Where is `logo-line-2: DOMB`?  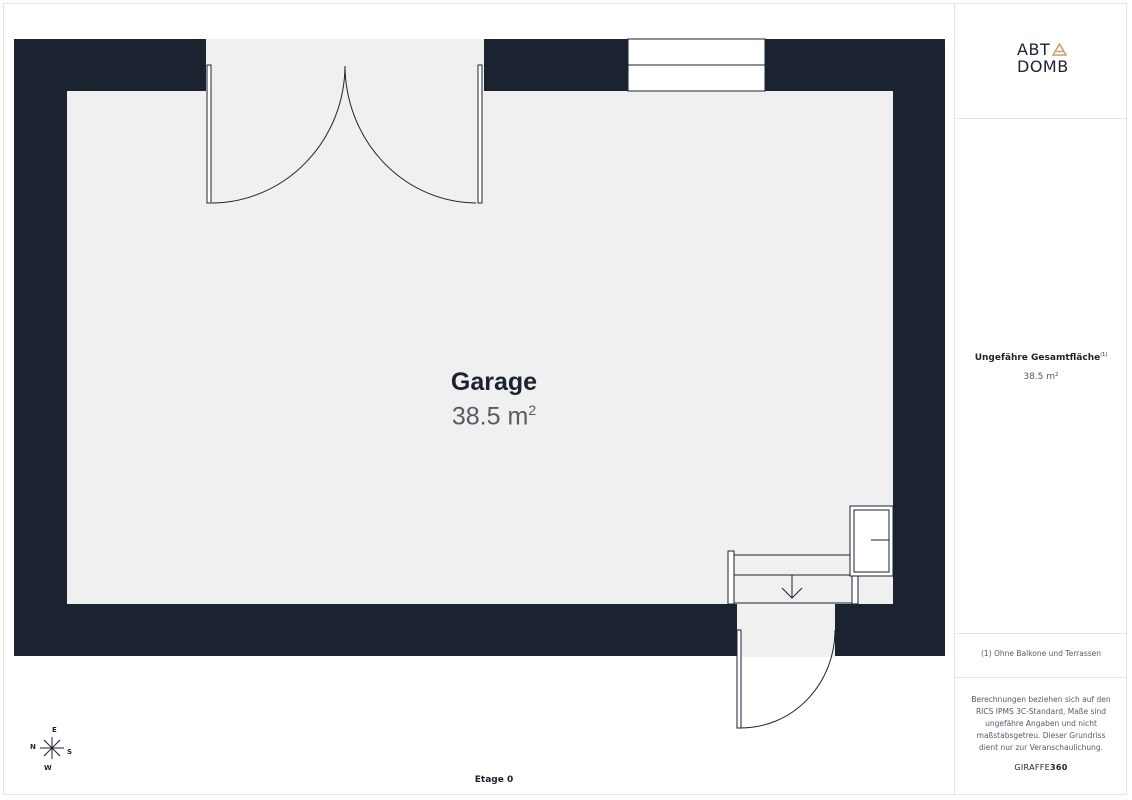 logo-line-2: DOMB is located at coordinates (1043, 66).